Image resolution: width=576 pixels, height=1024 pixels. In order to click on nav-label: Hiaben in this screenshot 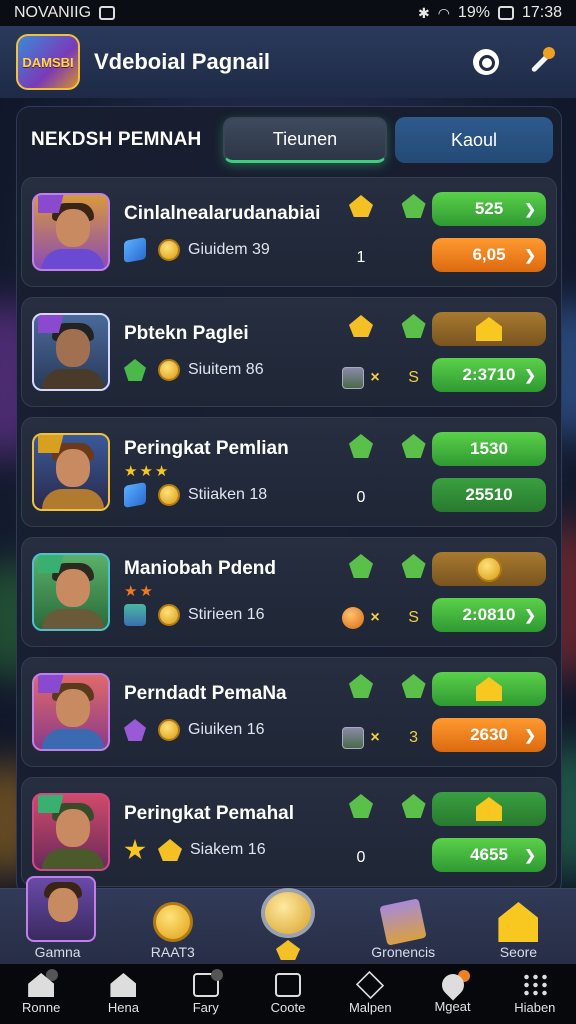, I will do `click(535, 1007)`.